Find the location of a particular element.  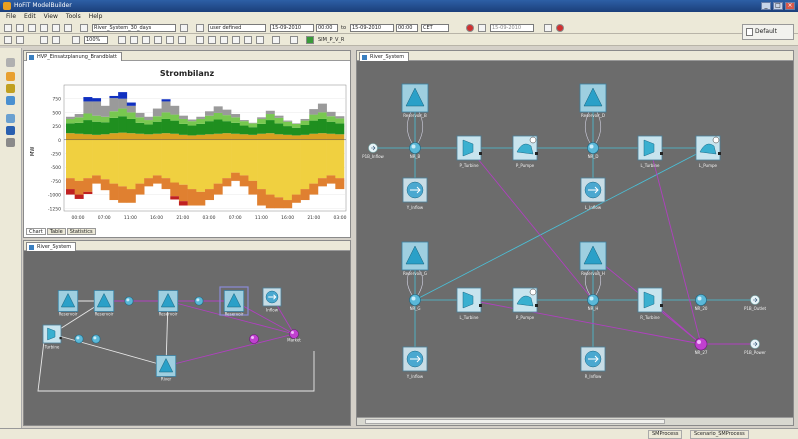

align-left-icon is located at coordinates (122, 40).